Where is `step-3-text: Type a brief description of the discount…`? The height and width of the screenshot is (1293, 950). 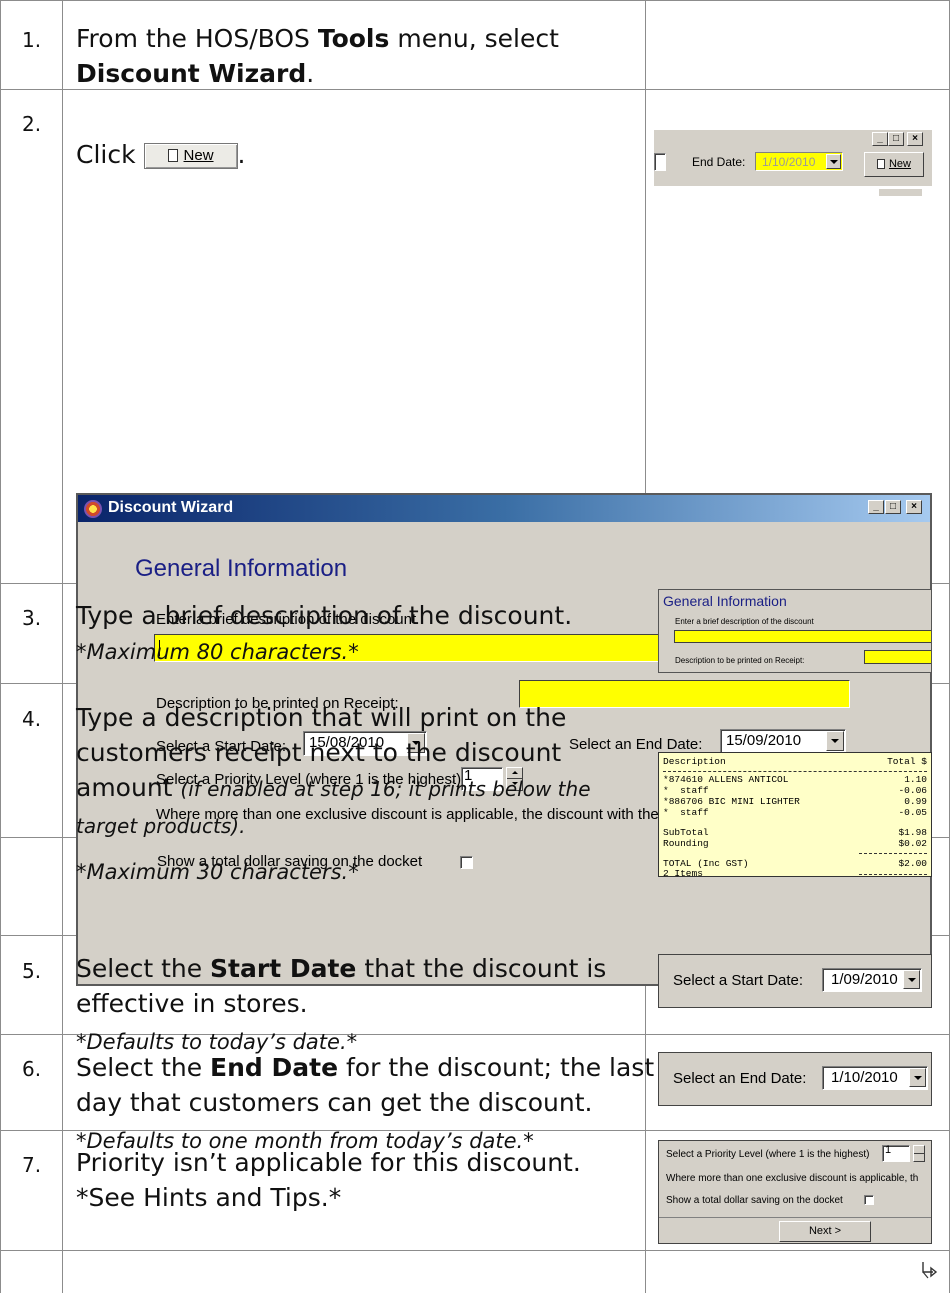 step-3-text: Type a brief description of the discount… is located at coordinates (324, 615).